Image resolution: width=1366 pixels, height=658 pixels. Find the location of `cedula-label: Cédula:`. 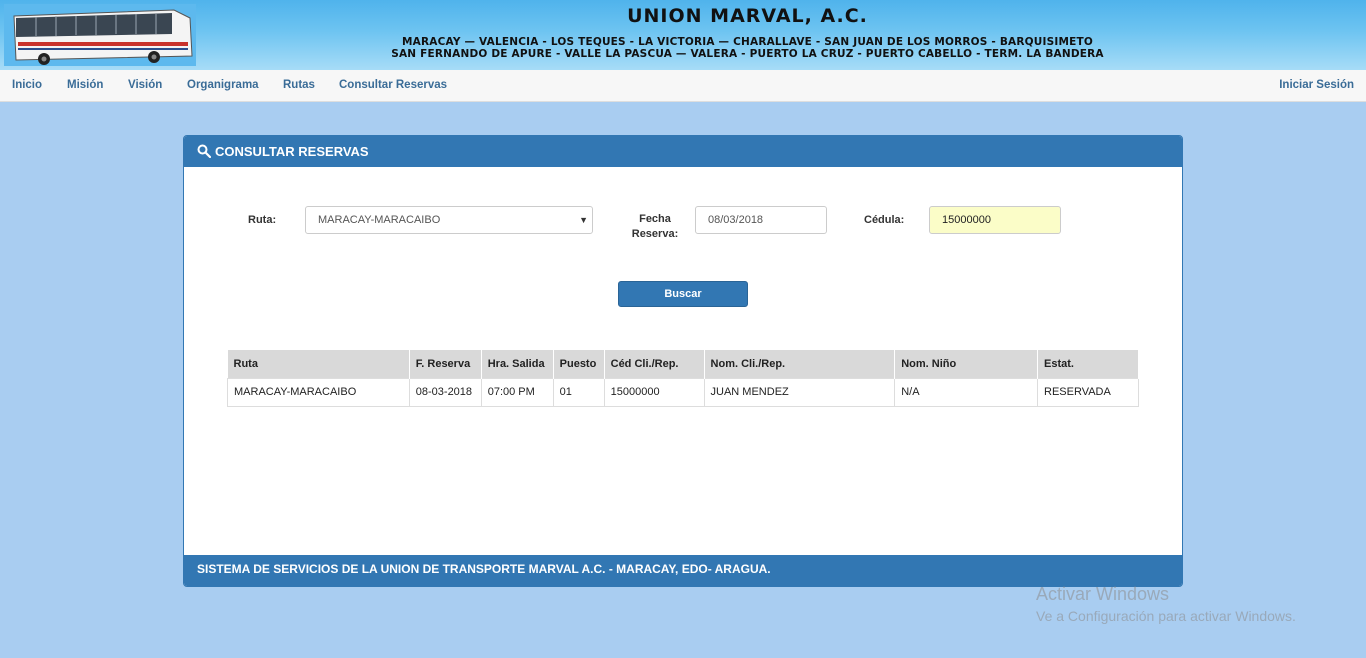

cedula-label: Cédula: is located at coordinates (884, 220).